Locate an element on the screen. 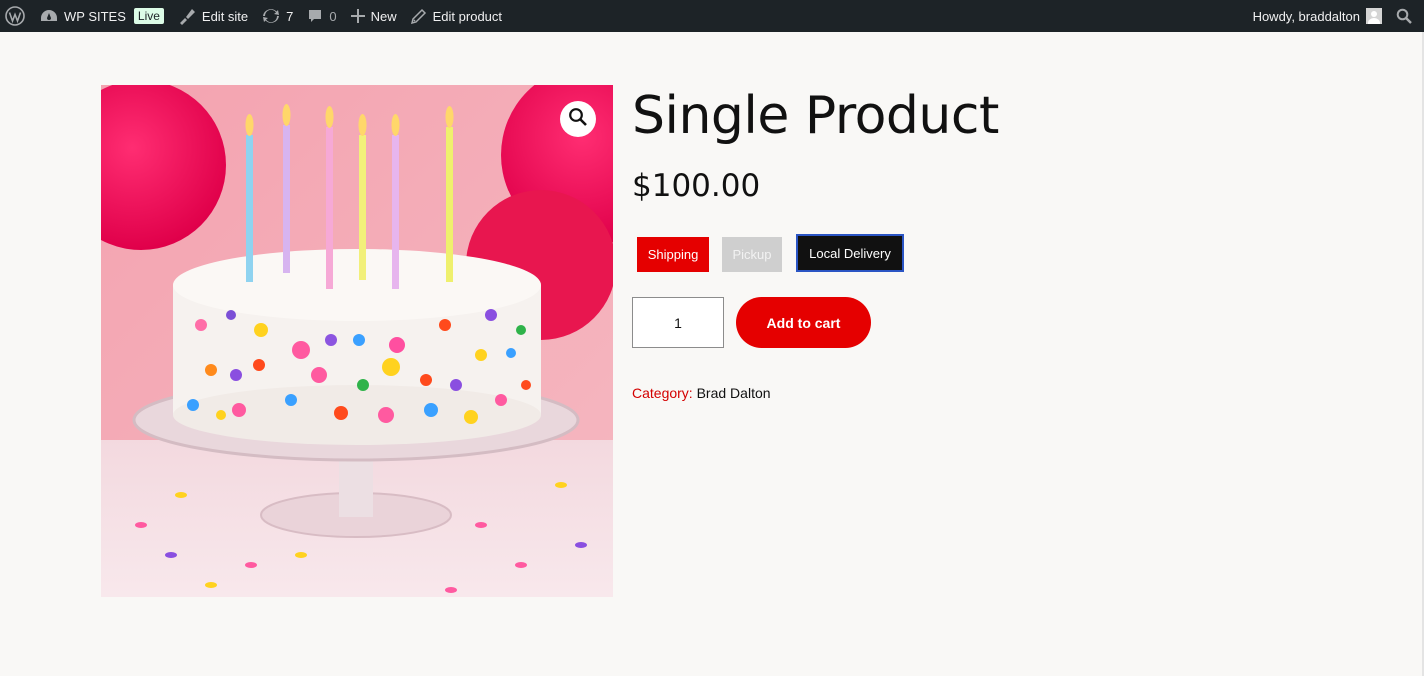 The width and height of the screenshot is (1424, 676). new-label: New is located at coordinates (383, 16).